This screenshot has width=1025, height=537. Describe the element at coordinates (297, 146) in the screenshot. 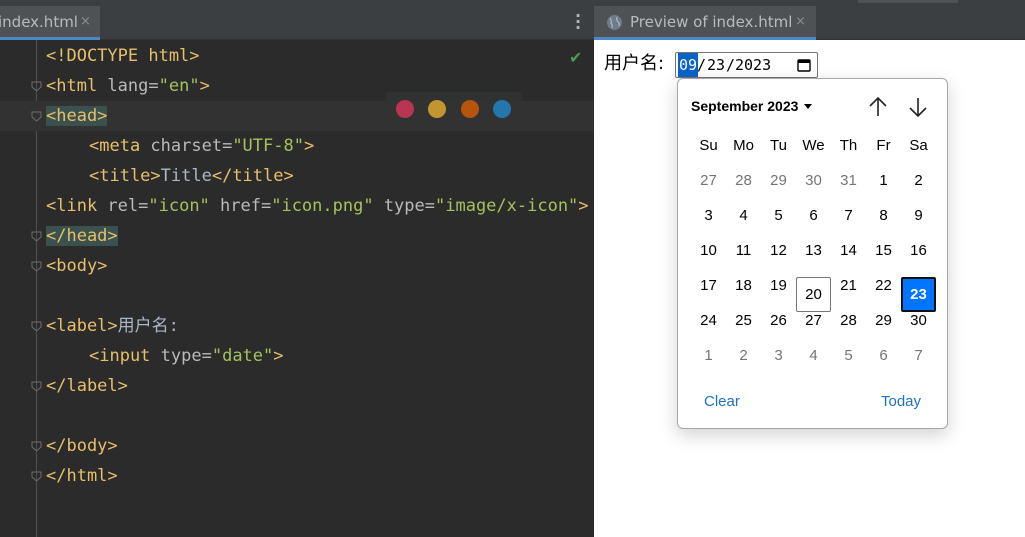

I see `code-line: <meta charset="UTF-8">` at that location.